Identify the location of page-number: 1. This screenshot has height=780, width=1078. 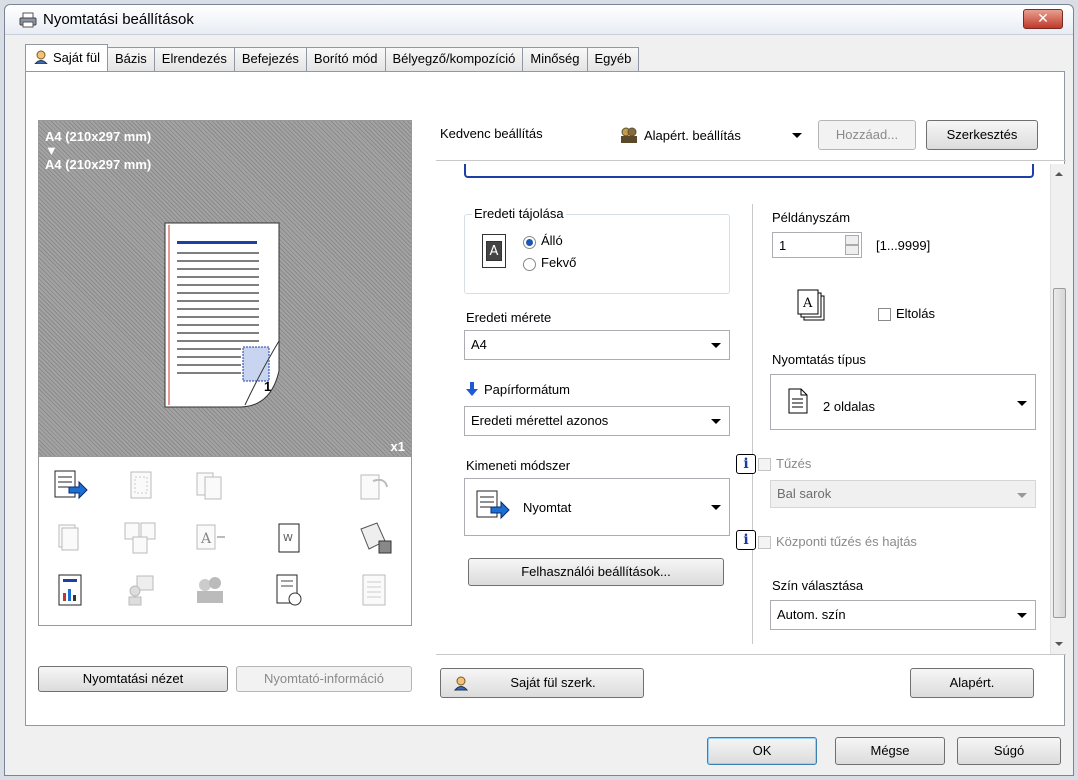
(268, 386).